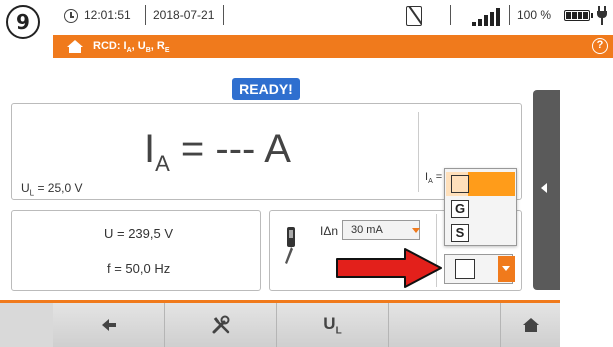 This screenshot has height=347, width=613. Describe the element at coordinates (460, 233) in the screenshot. I see `dropdown-item-s-box: S` at that location.